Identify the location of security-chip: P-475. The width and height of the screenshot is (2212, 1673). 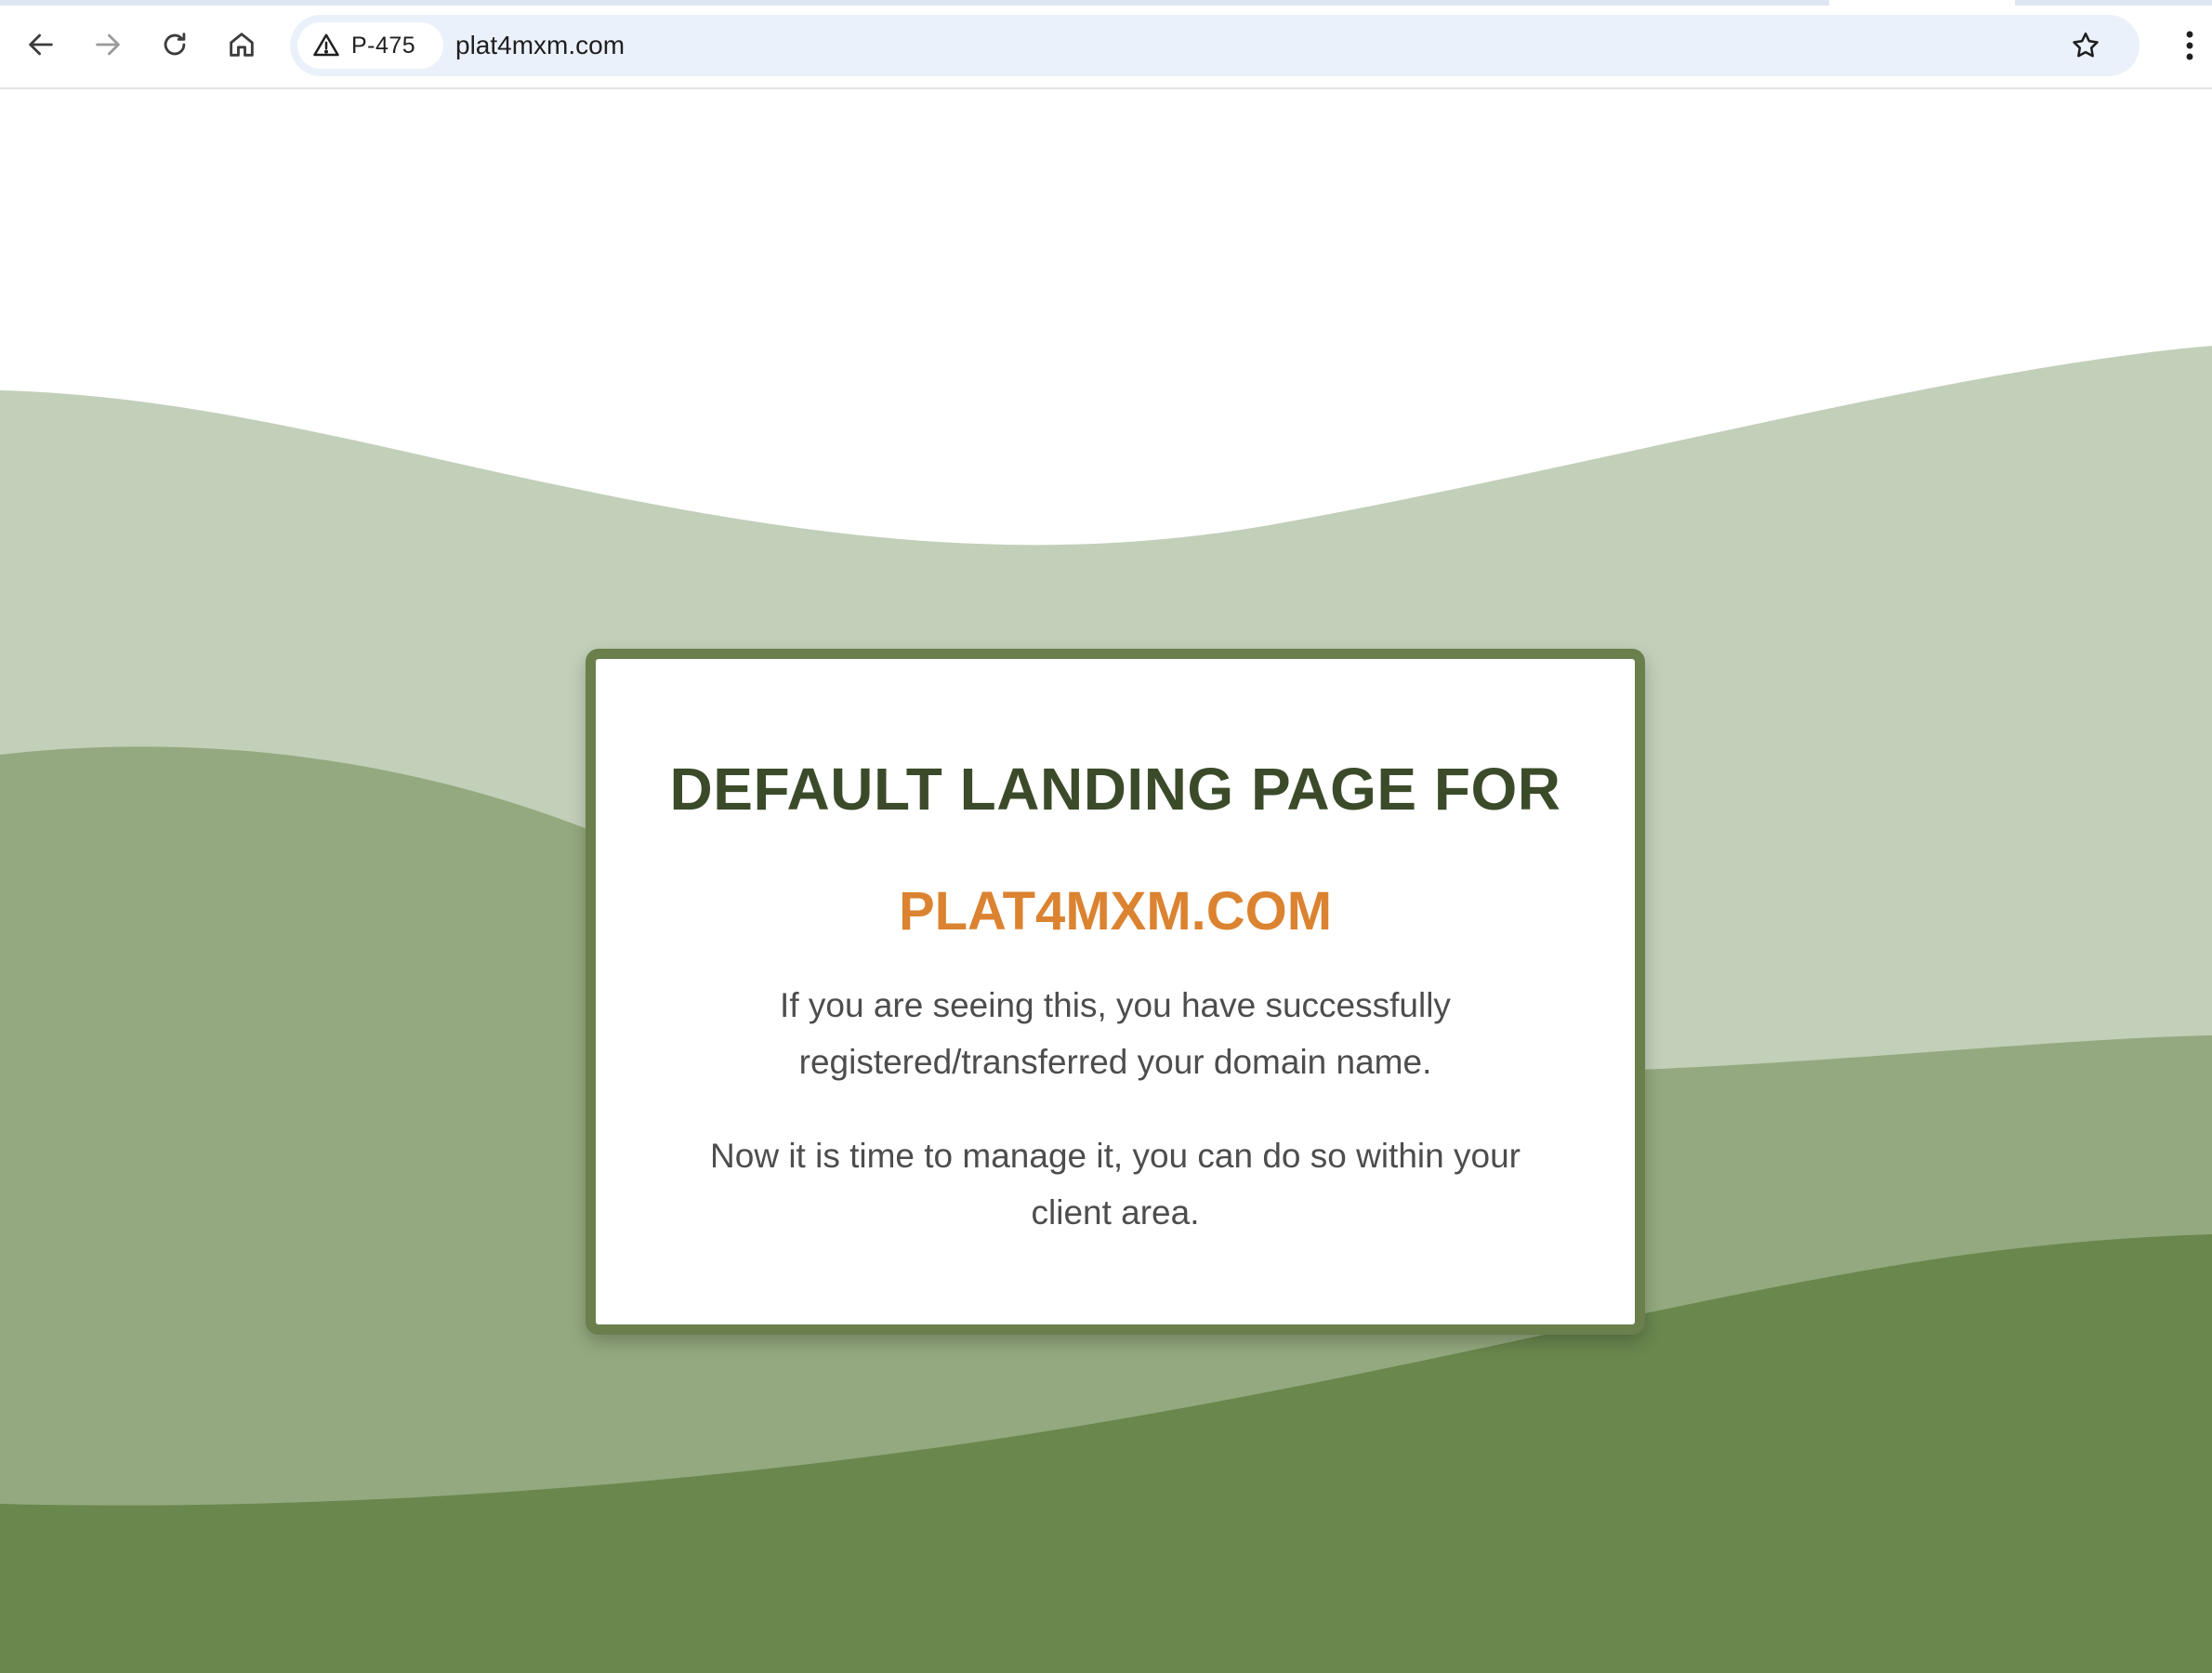
(370, 45).